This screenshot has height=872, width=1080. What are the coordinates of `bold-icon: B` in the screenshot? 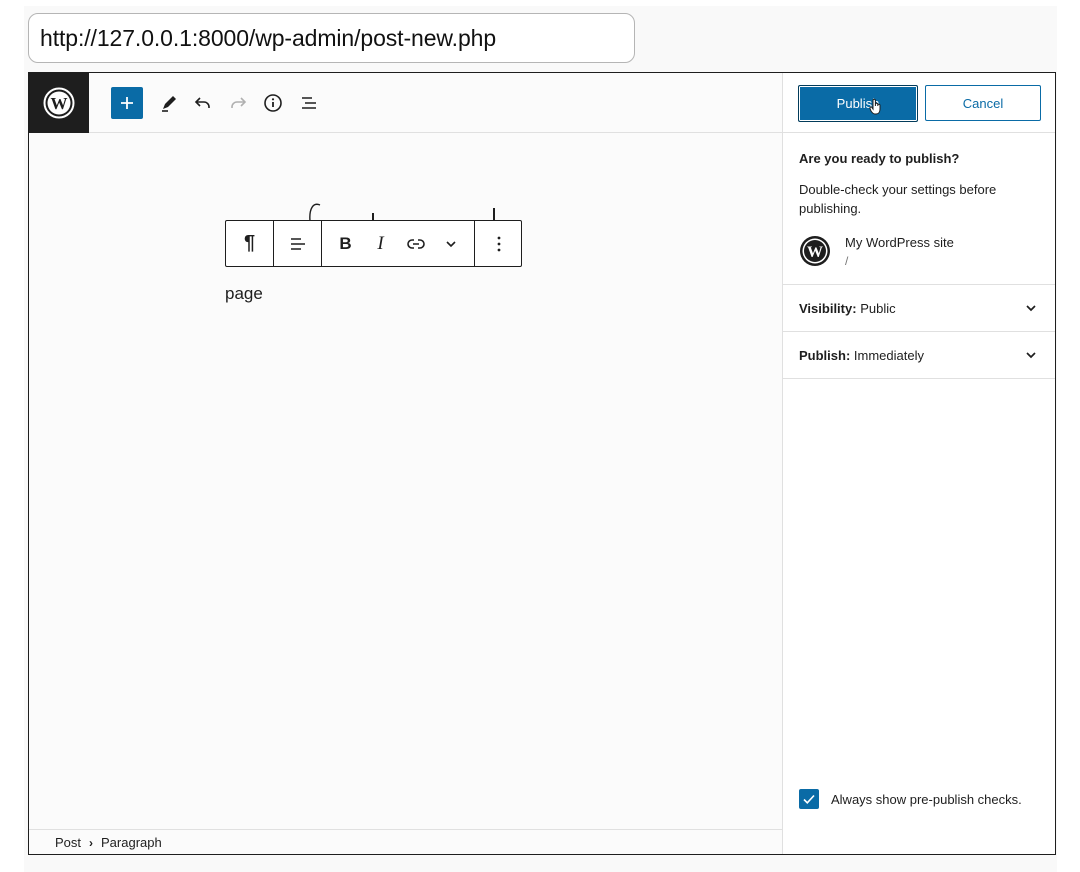 It's located at (345, 243).